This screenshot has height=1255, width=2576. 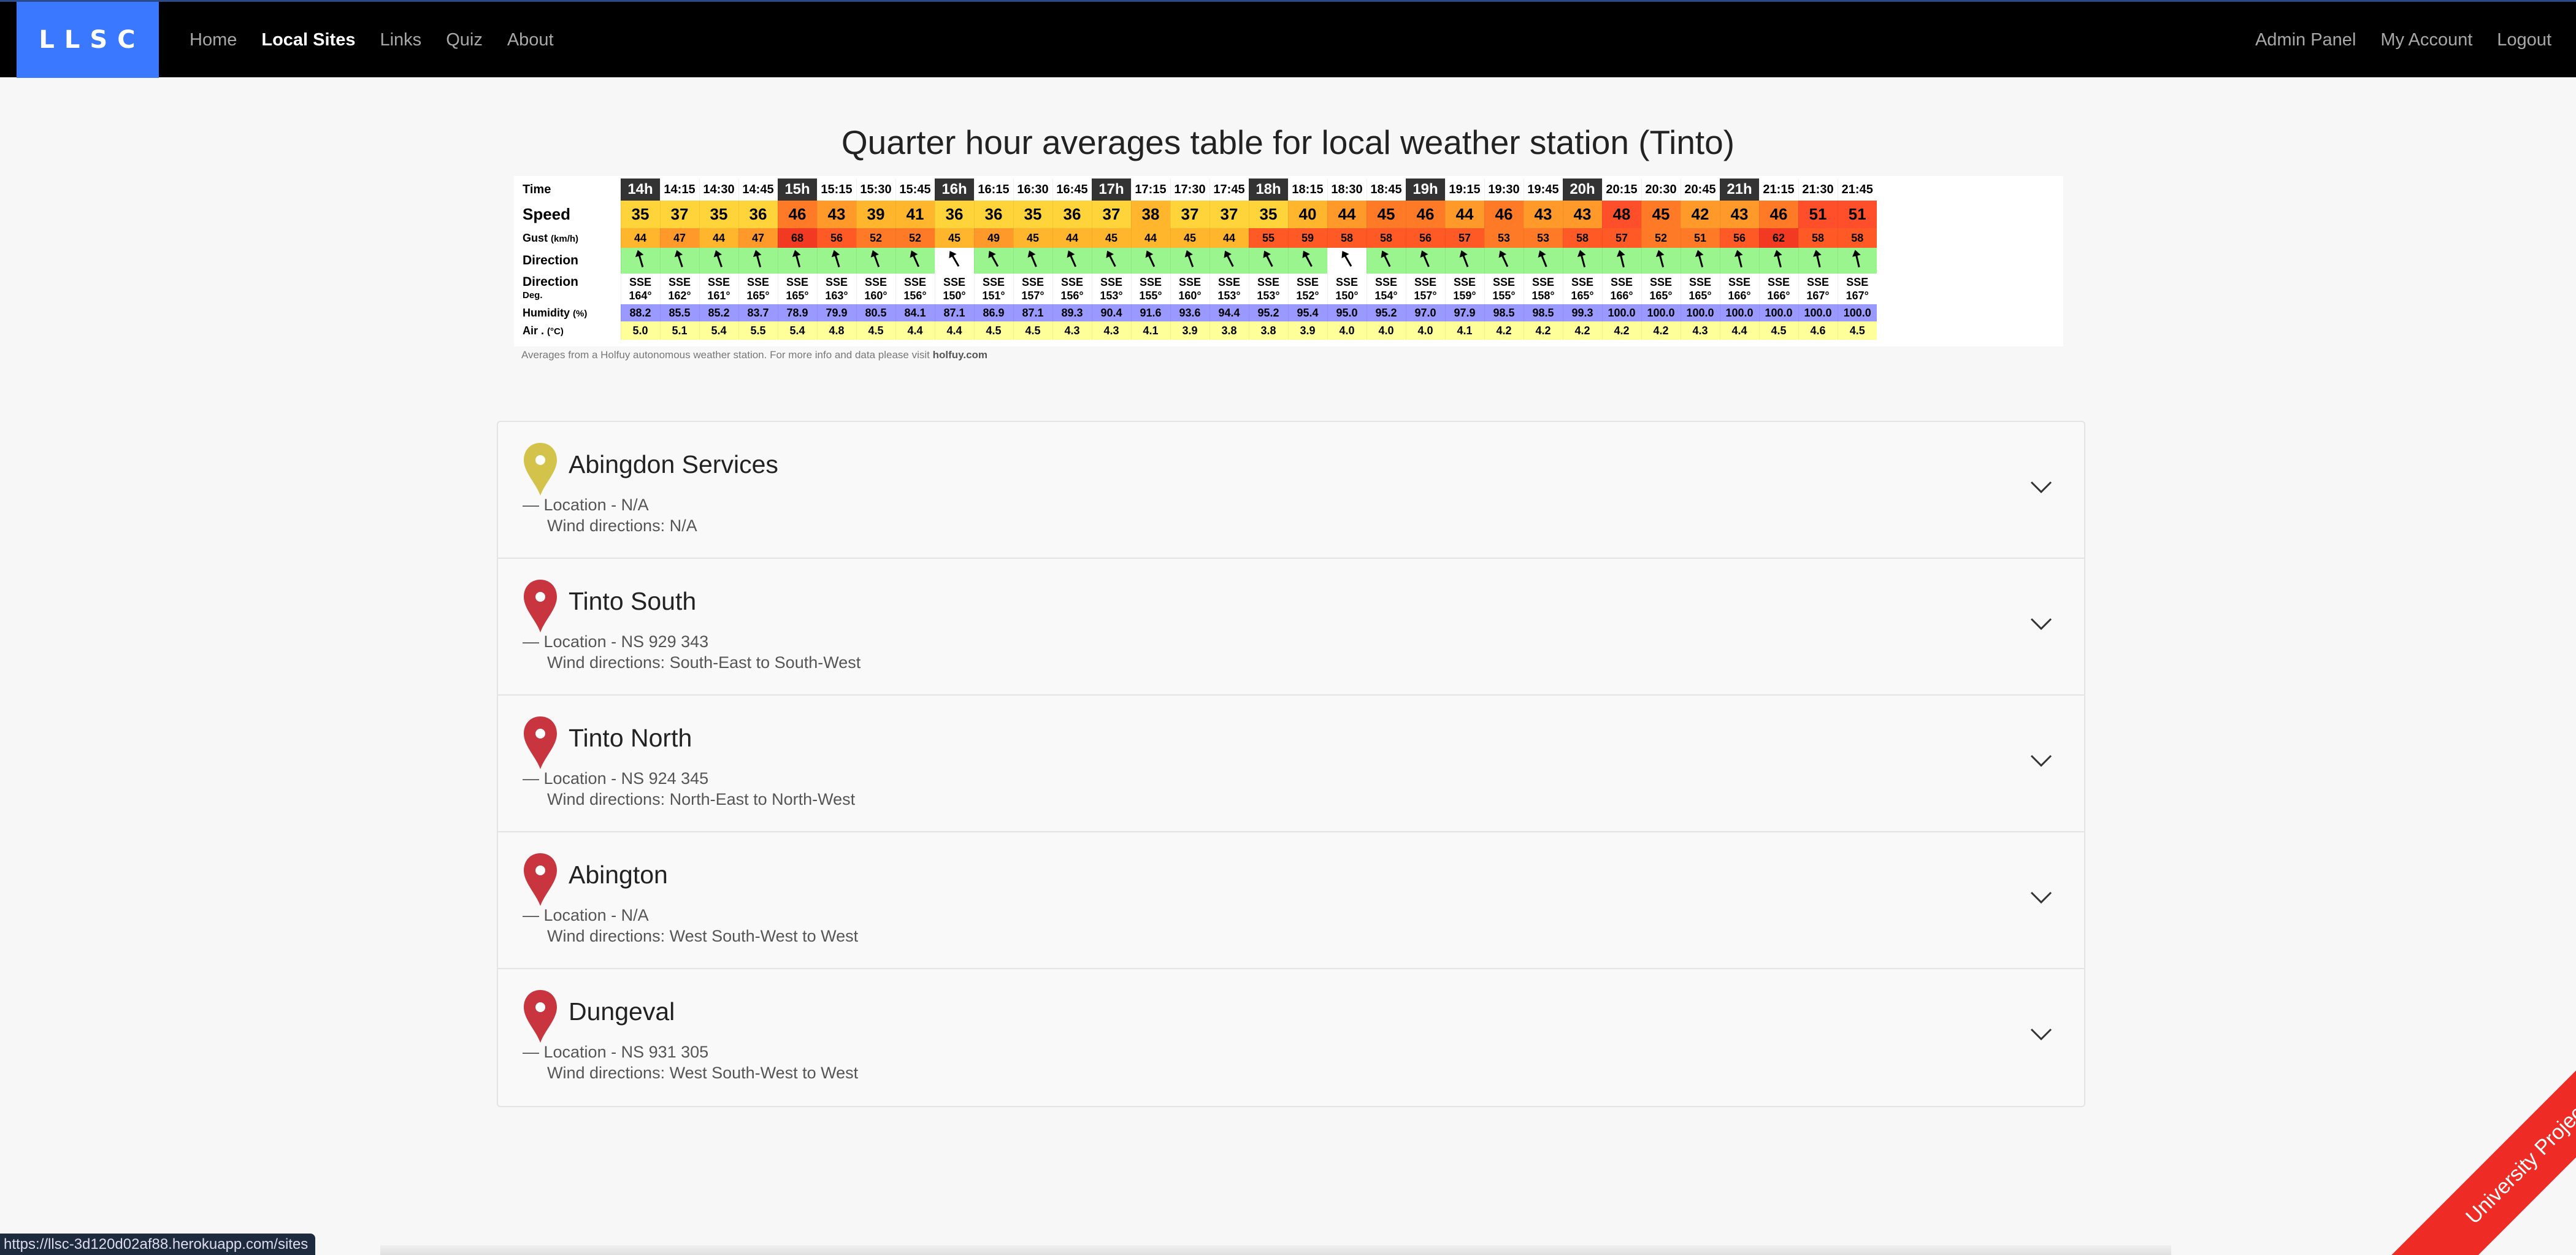 I want to click on label-direction-deg-line1: Direction, so click(x=551, y=282).